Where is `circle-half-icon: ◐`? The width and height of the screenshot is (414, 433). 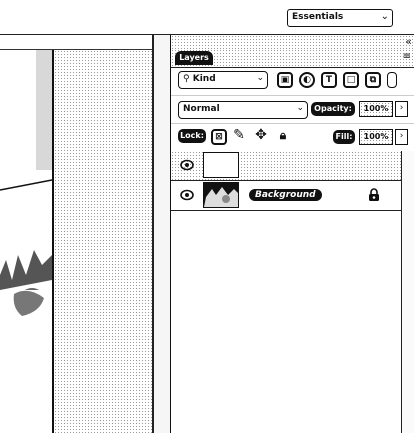
circle-half-icon: ◐ is located at coordinates (307, 80).